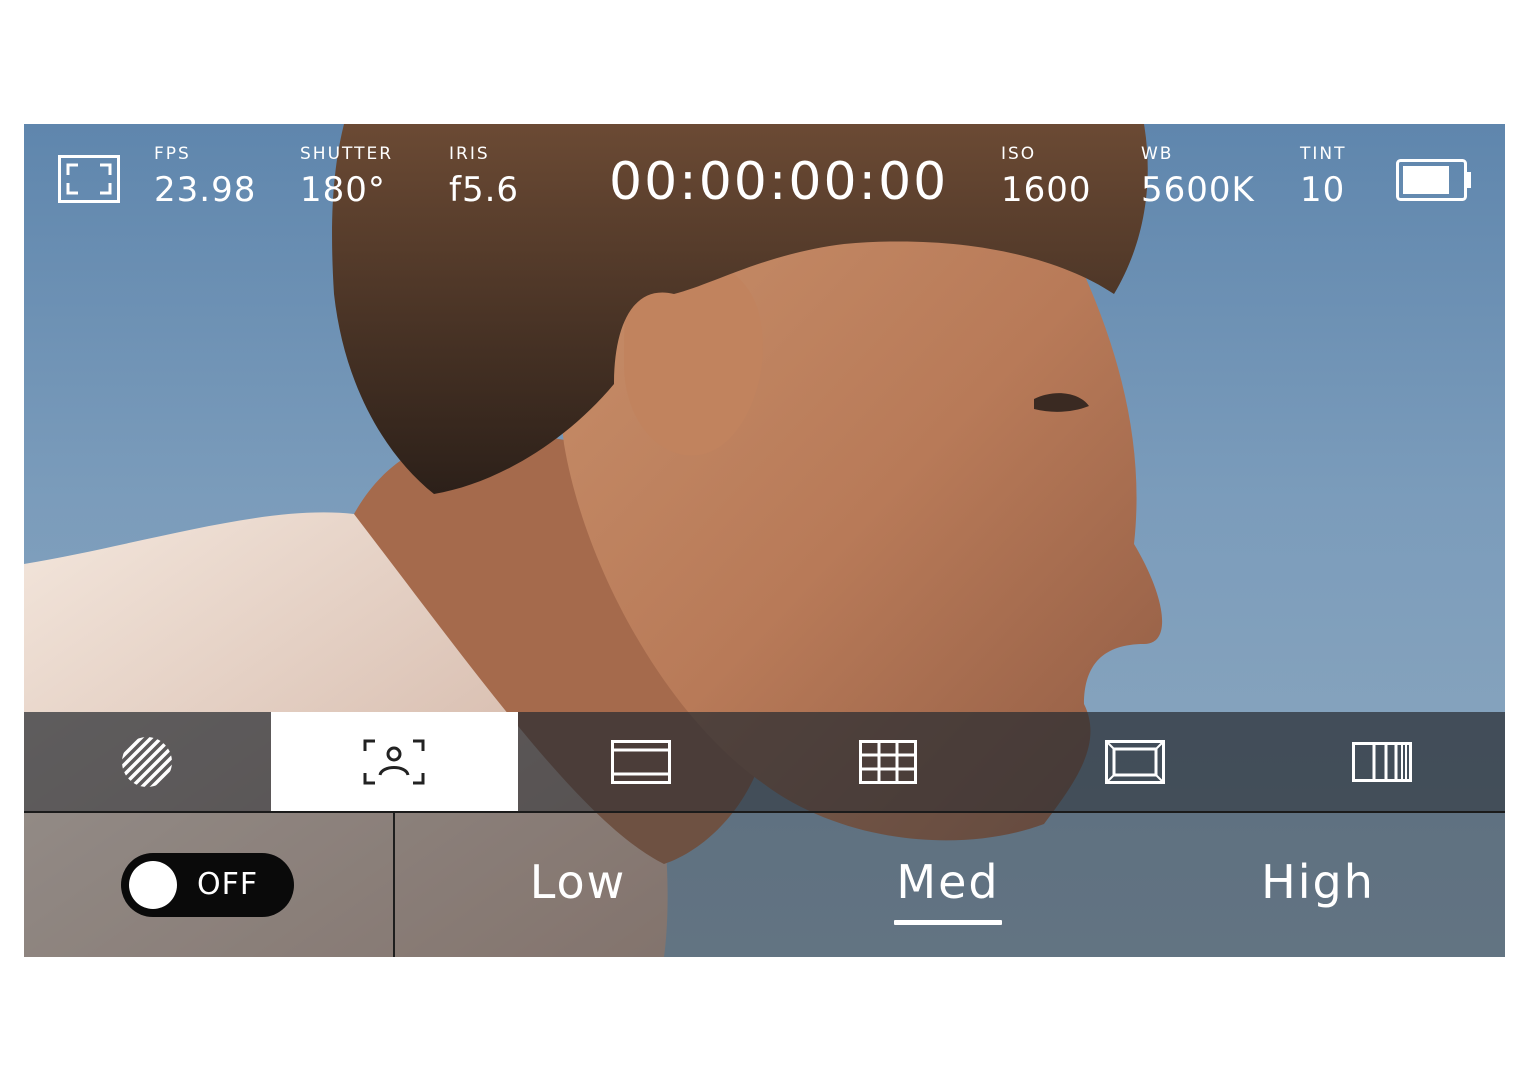  I want to click on level-med-button: Med, so click(948, 882).